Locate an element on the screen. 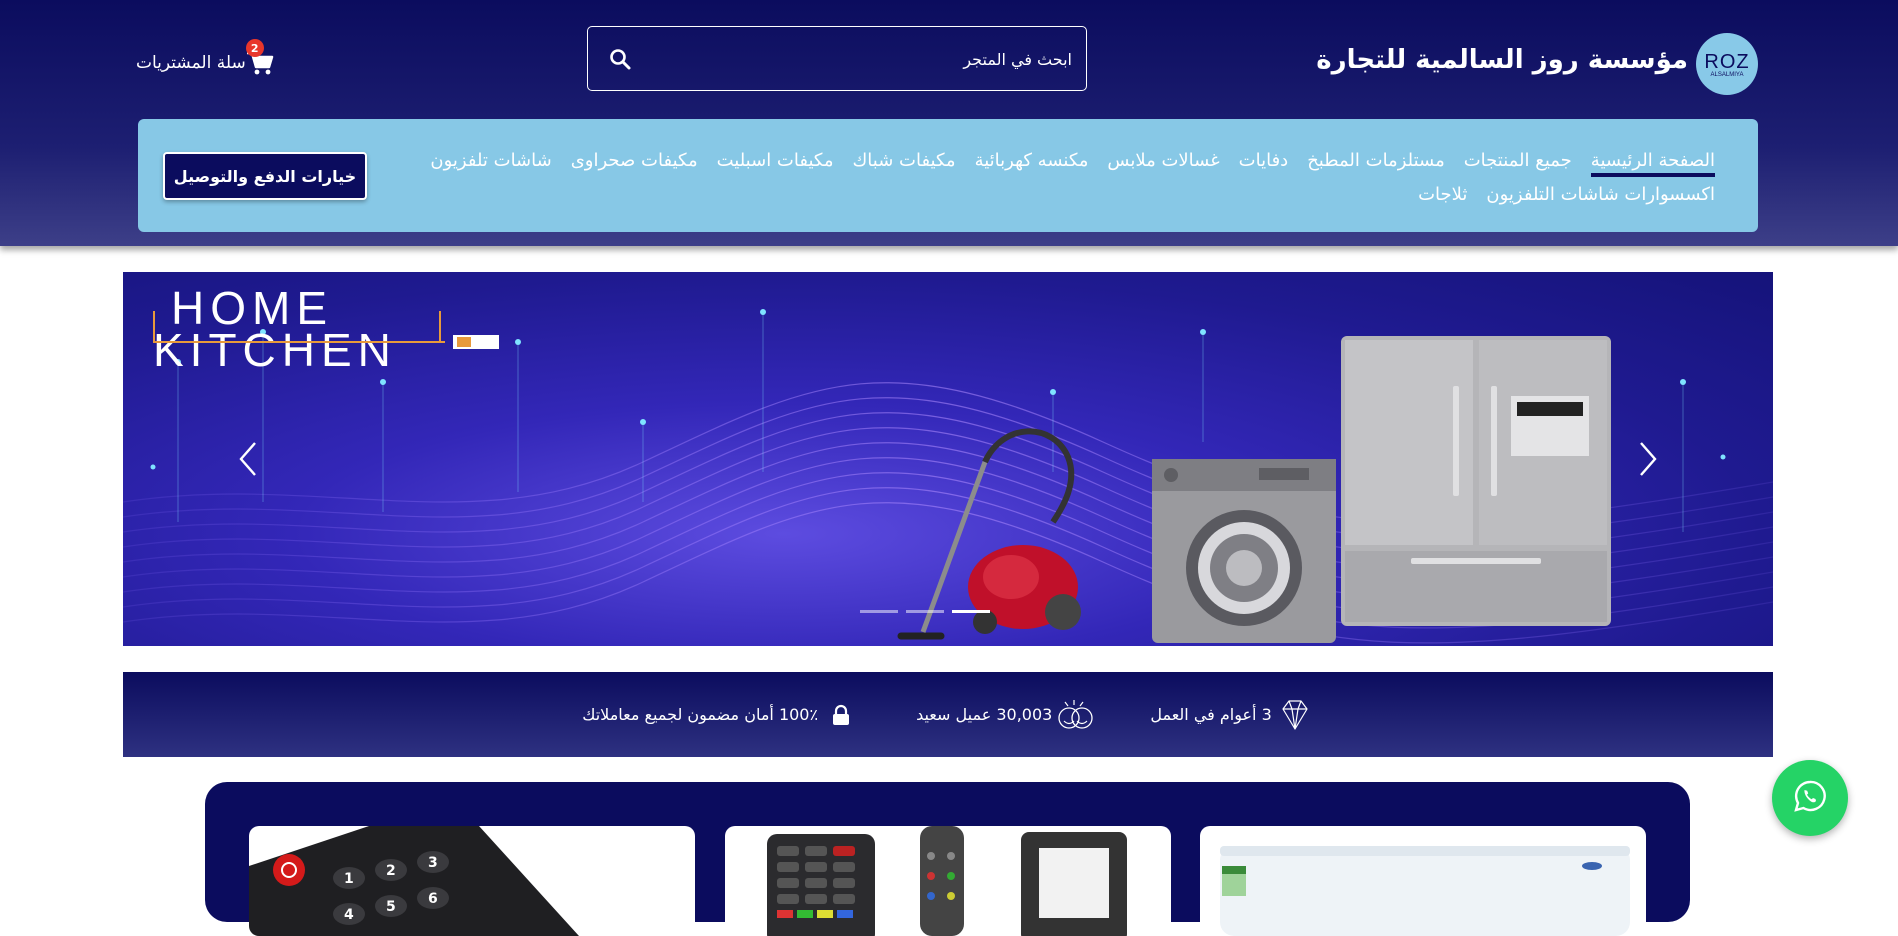 Image resolution: width=1898 pixels, height=936 pixels. feature-customers: 30,003 عميل سعيد is located at coordinates (1005, 715).